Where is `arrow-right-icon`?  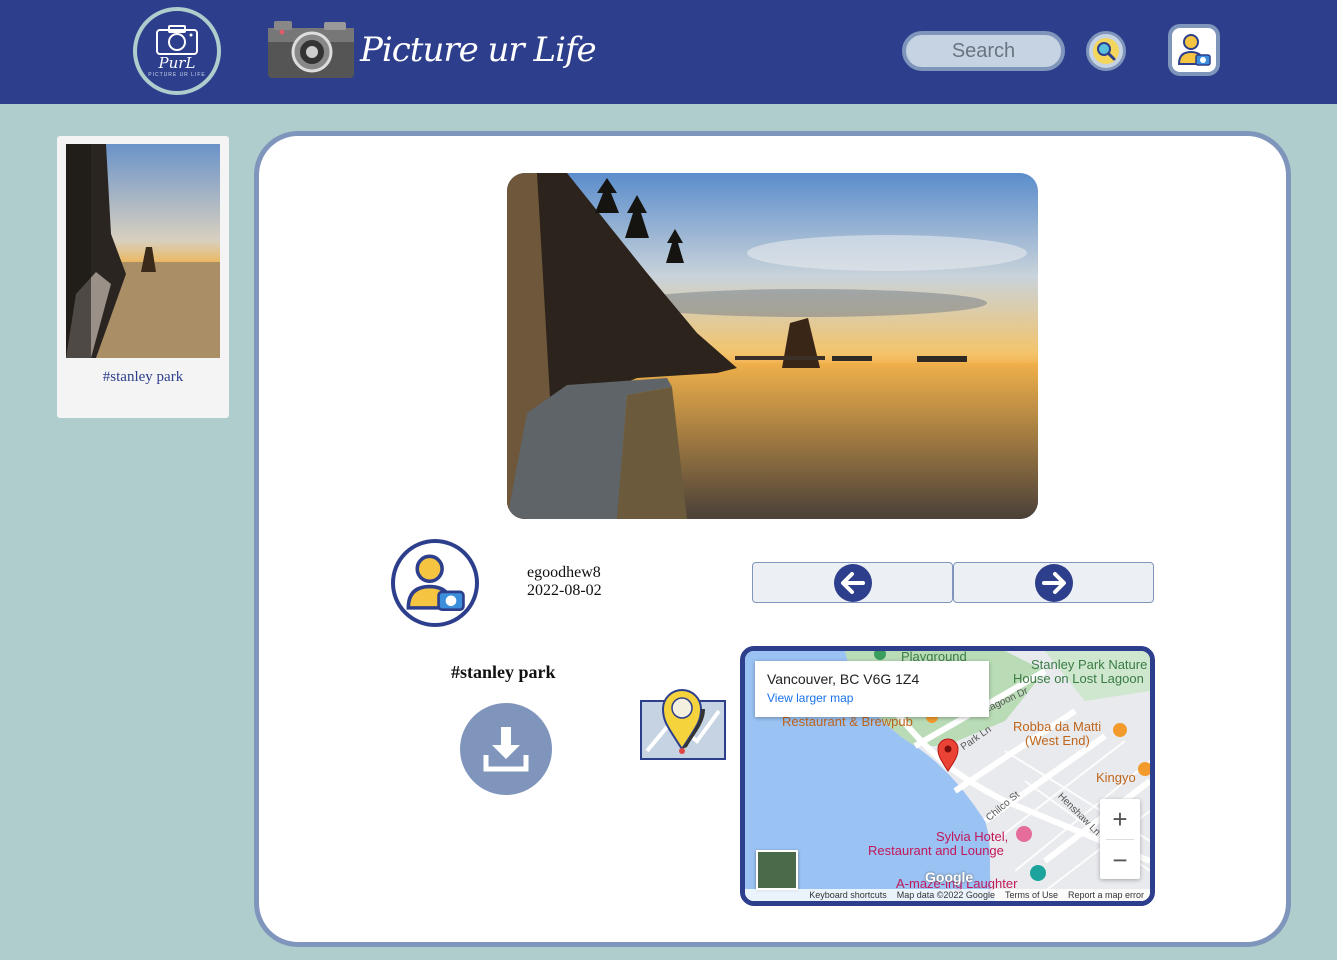
arrow-right-icon is located at coordinates (1053, 582).